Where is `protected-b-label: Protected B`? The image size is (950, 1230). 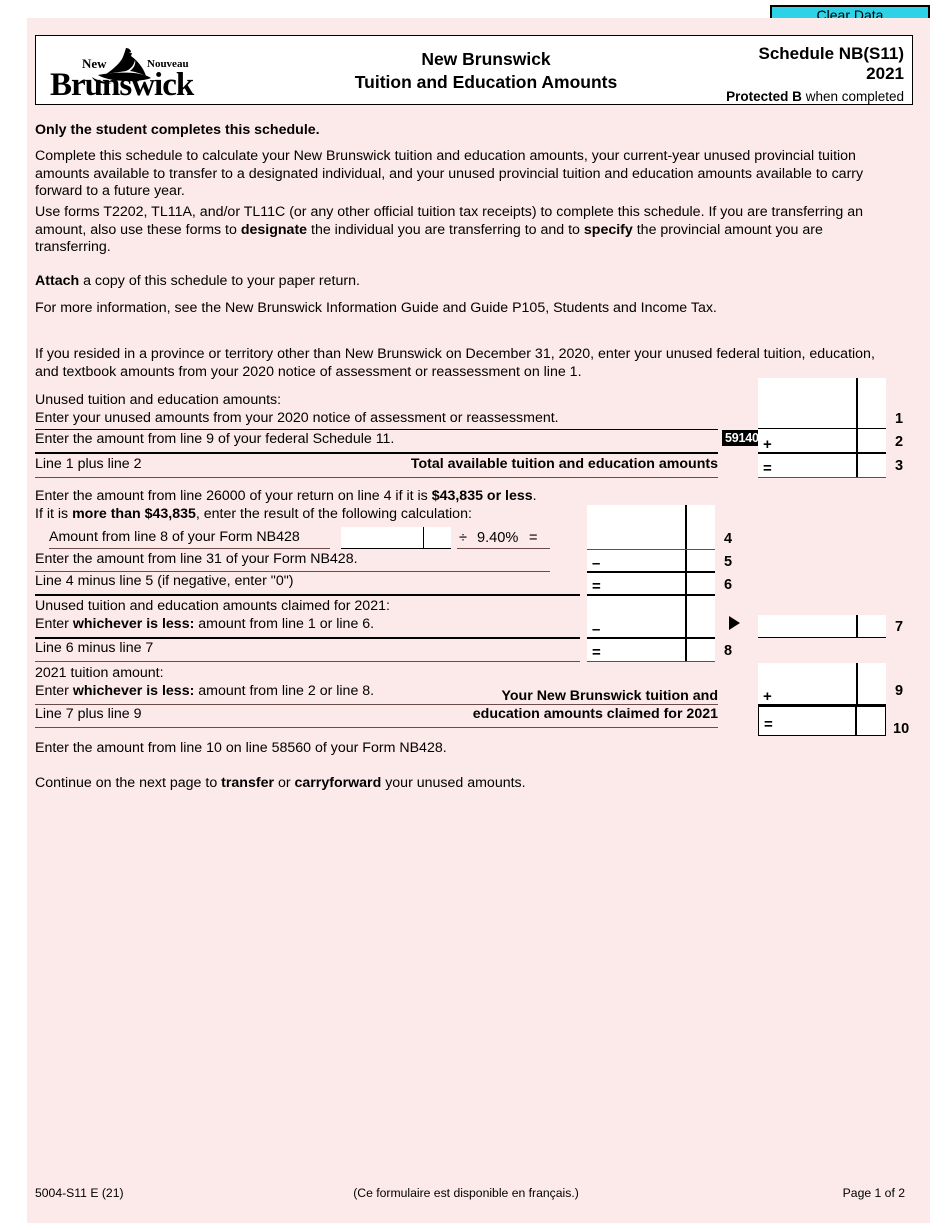
protected-b-label: Protected B is located at coordinates (764, 96).